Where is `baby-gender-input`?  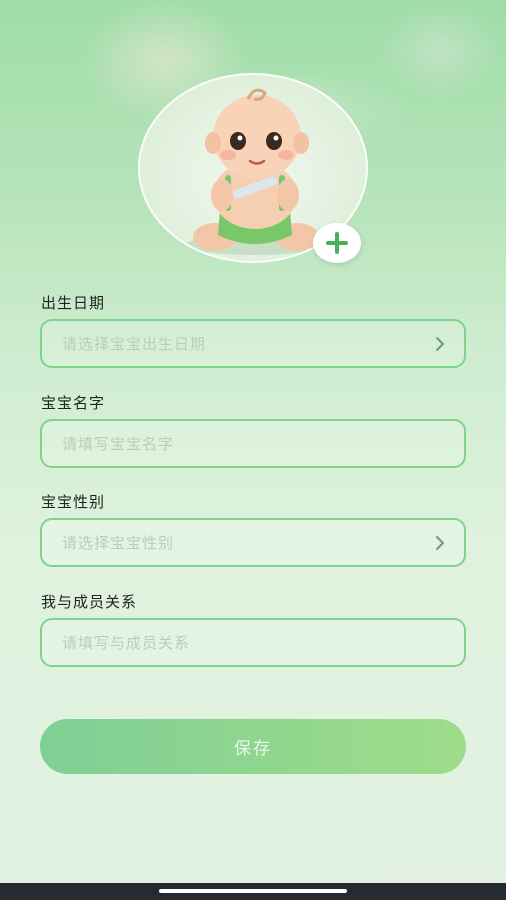 baby-gender-input is located at coordinates (248, 542).